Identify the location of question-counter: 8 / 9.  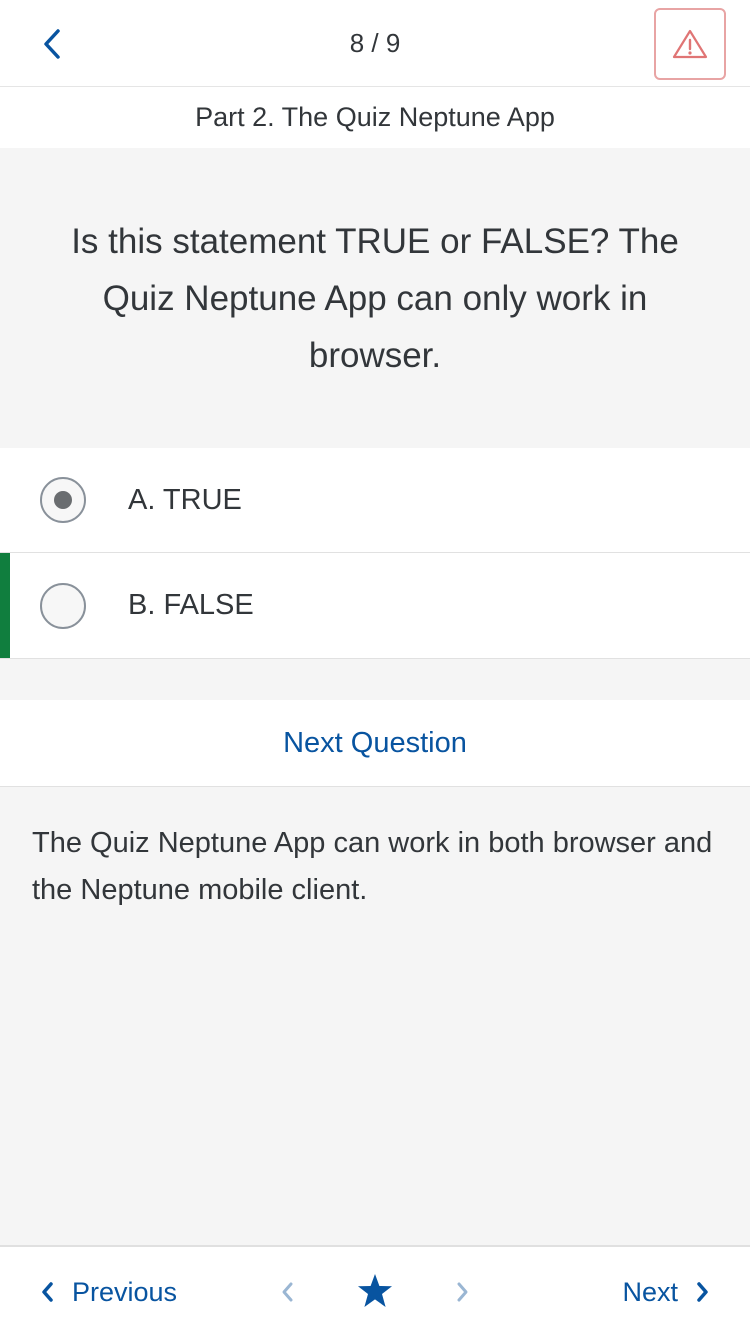
(375, 43).